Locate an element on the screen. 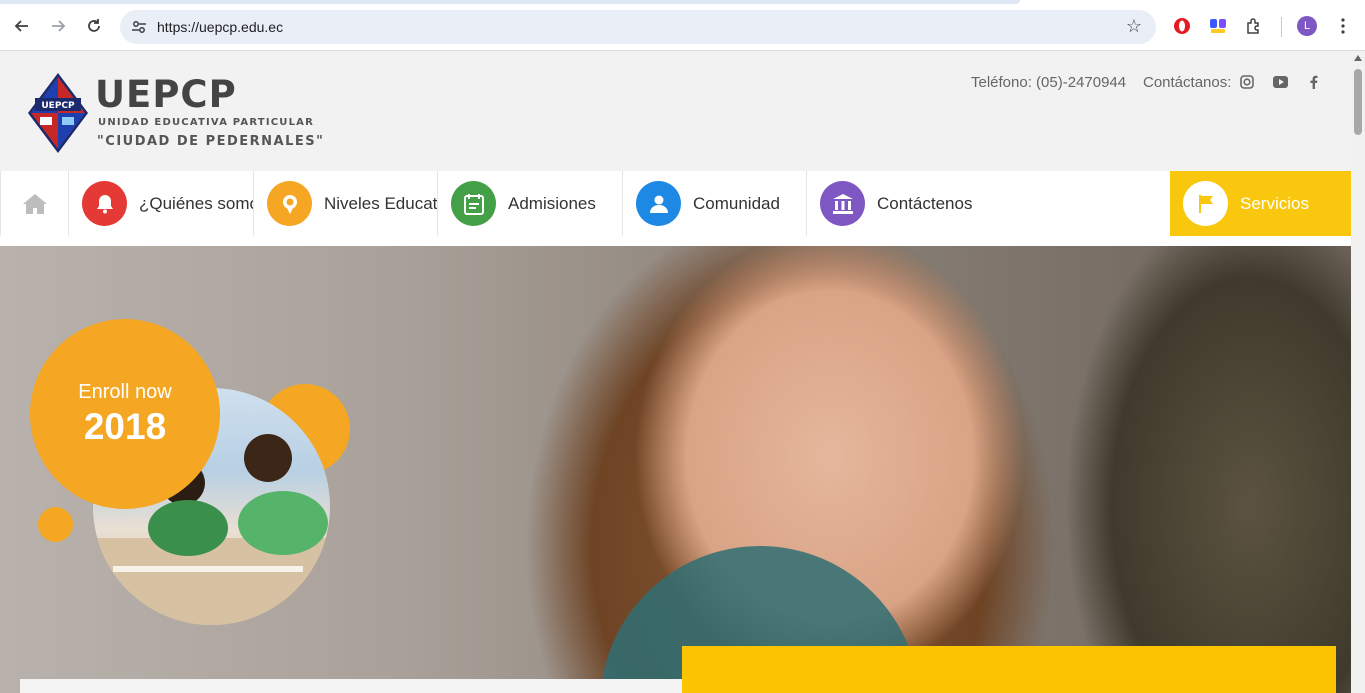 The image size is (1365, 693). arrow-right-icon is located at coordinates (59, 26).